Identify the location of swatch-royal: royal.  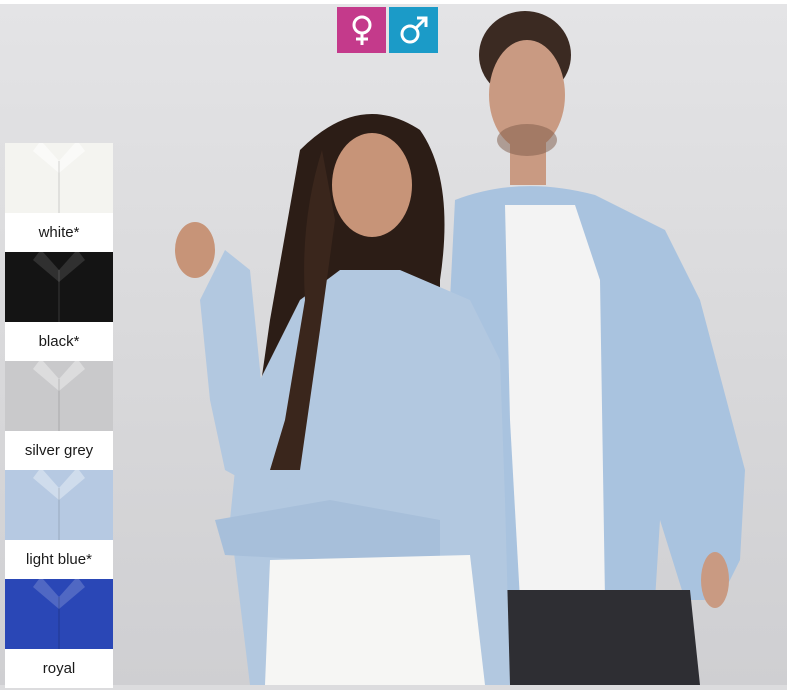
(59, 633).